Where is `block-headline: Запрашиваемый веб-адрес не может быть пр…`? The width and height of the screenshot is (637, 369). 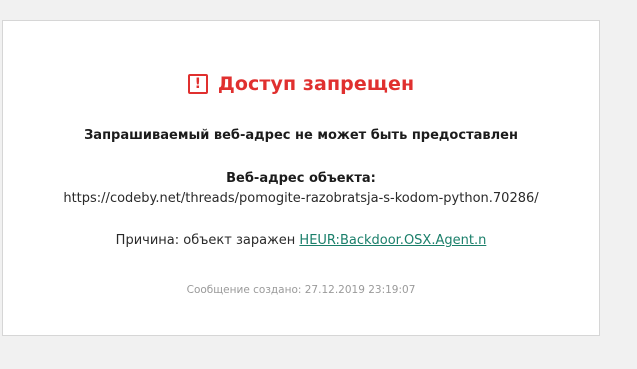 block-headline: Запрашиваемый веб-адрес не может быть пр… is located at coordinates (301, 135).